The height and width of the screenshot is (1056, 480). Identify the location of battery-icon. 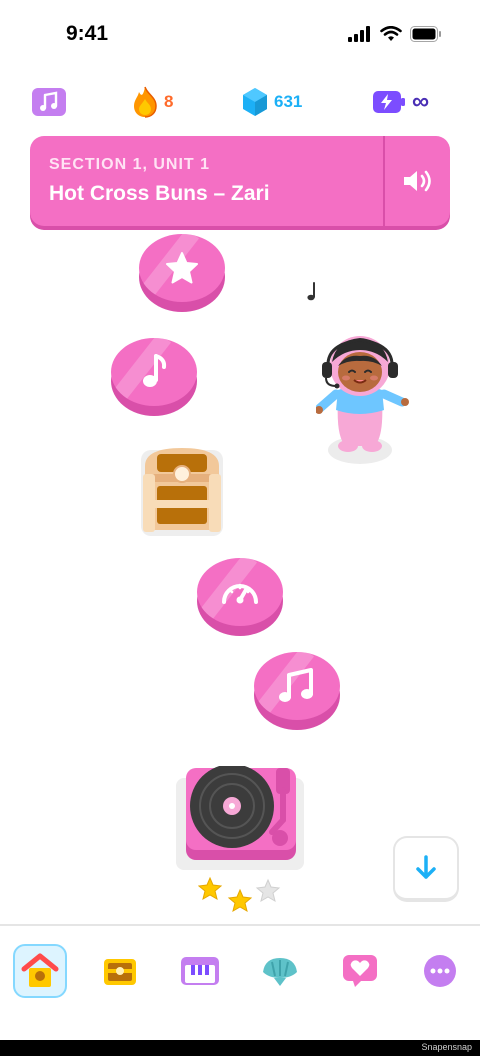
(425, 34).